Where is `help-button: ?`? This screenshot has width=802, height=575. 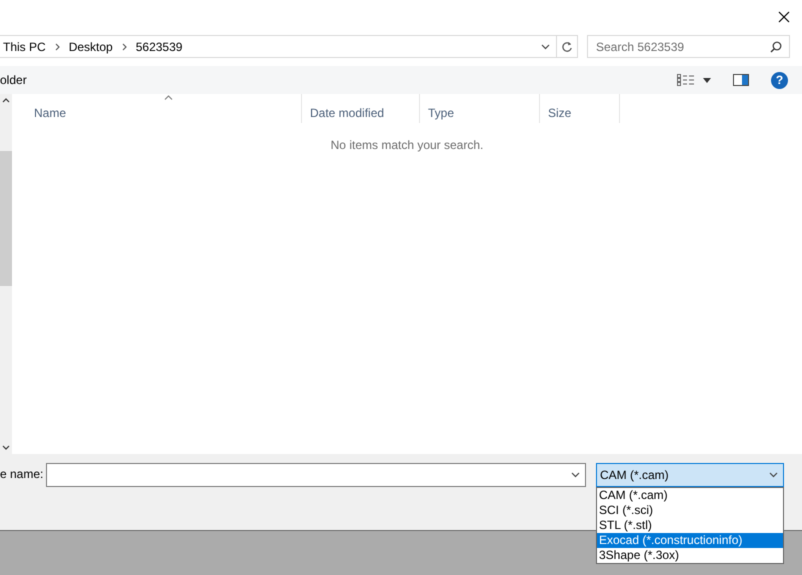
help-button: ? is located at coordinates (779, 80).